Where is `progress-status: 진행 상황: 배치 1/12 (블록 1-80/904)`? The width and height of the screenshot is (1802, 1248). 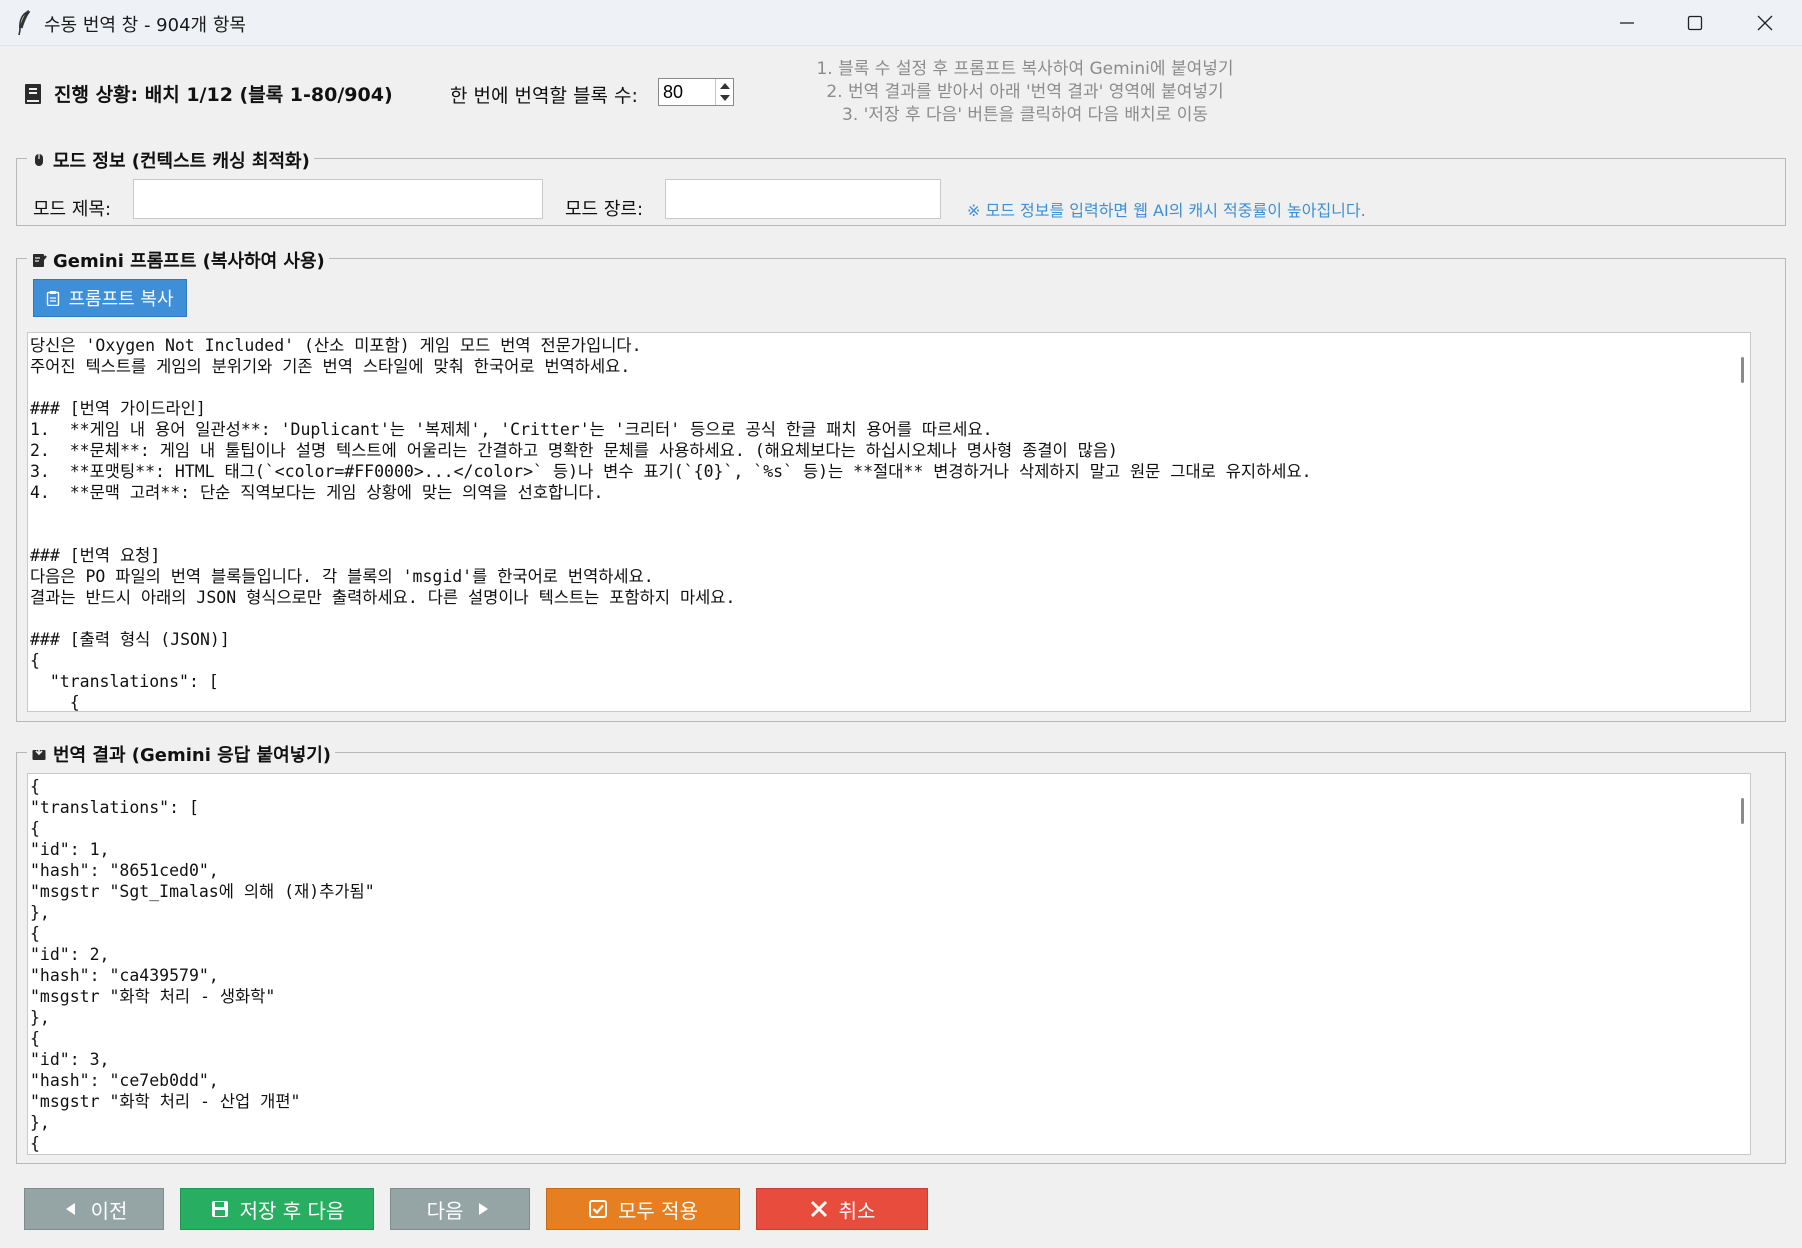 progress-status: 진행 상황: 배치 1/12 (블록 1-80/904) is located at coordinates (208, 93).